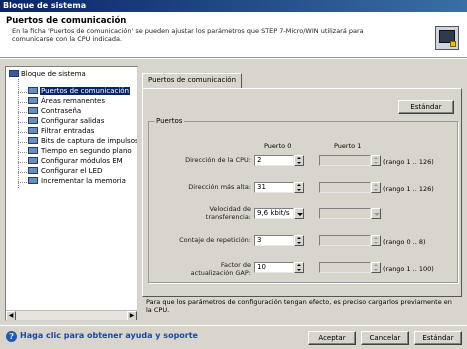  Describe the element at coordinates (376, 160) in the screenshot. I see `port1-cpu-address-stepper` at that location.